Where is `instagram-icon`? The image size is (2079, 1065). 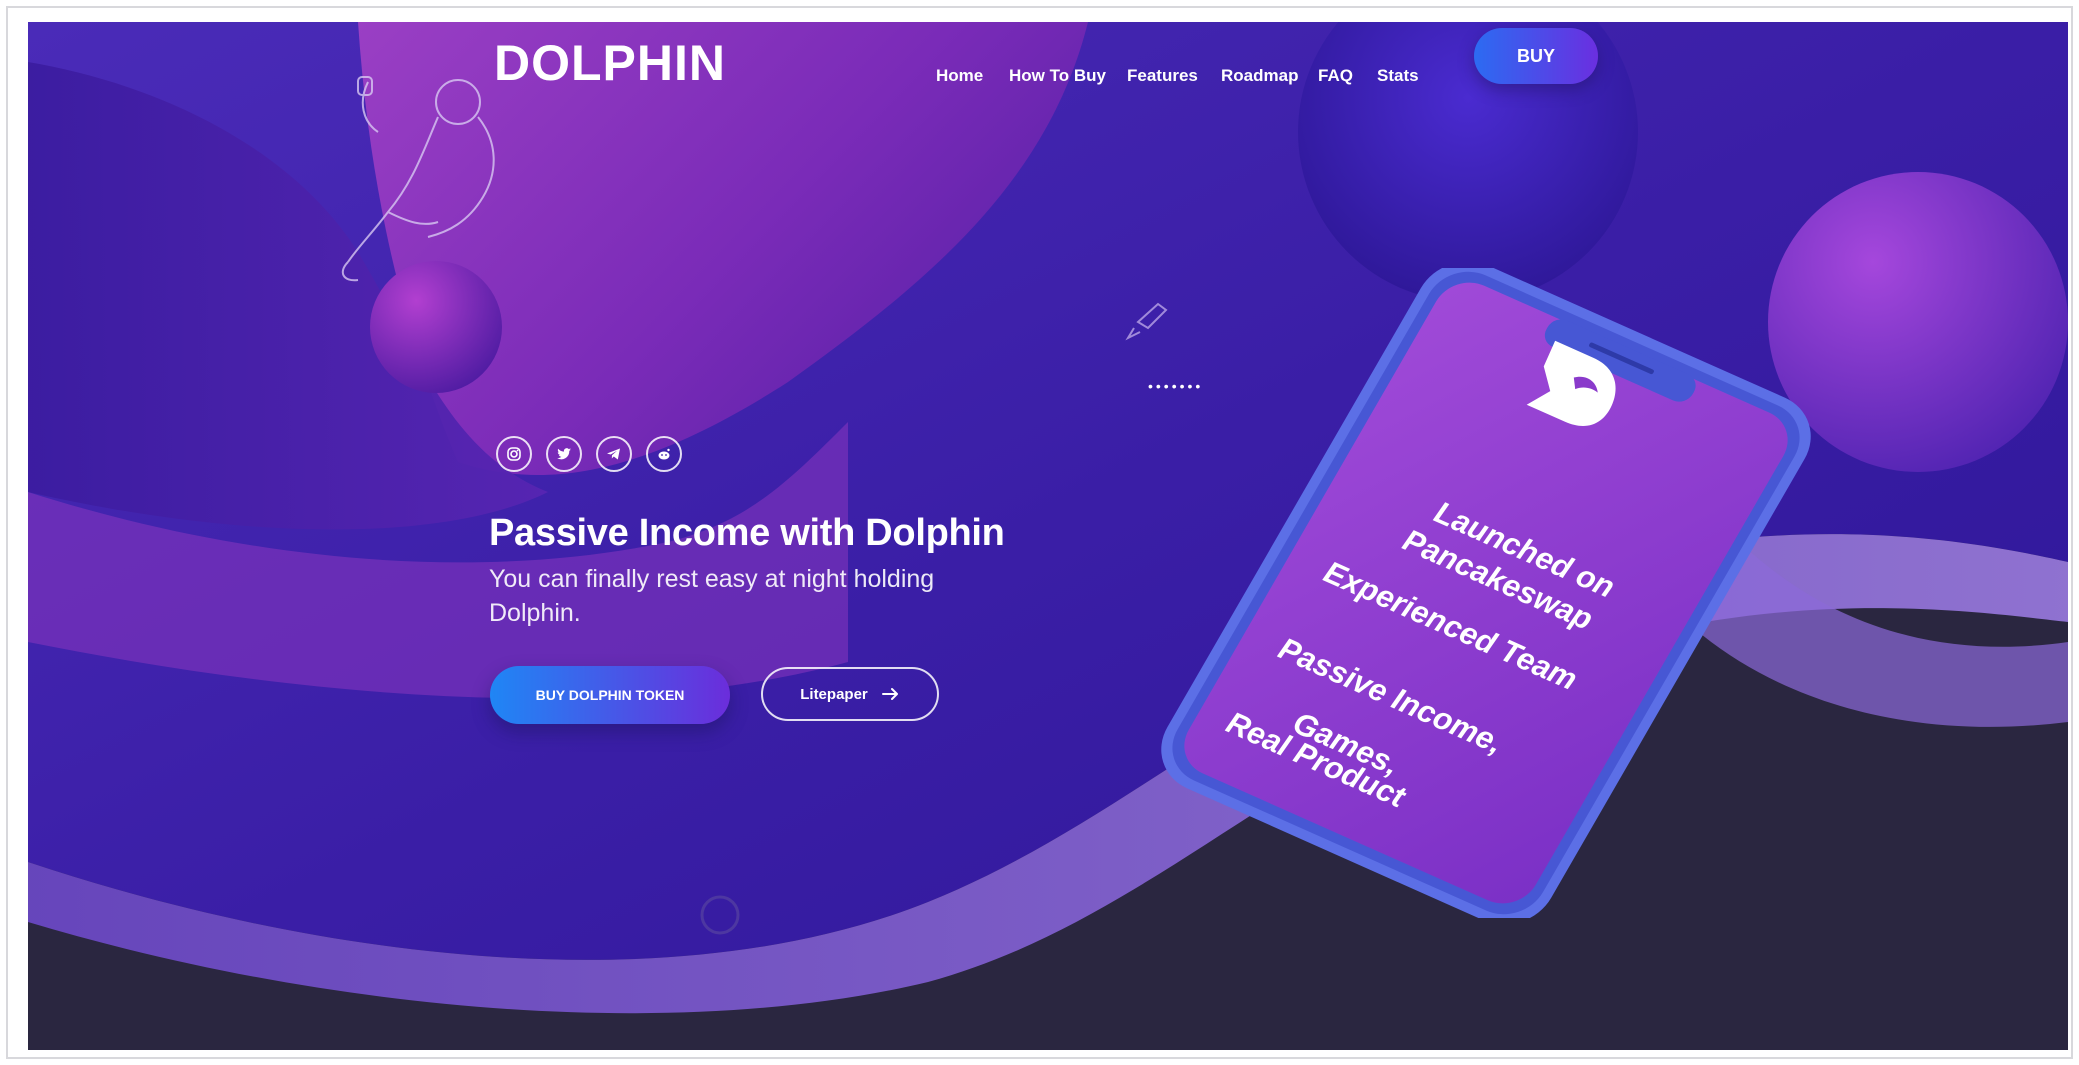 instagram-icon is located at coordinates (514, 454).